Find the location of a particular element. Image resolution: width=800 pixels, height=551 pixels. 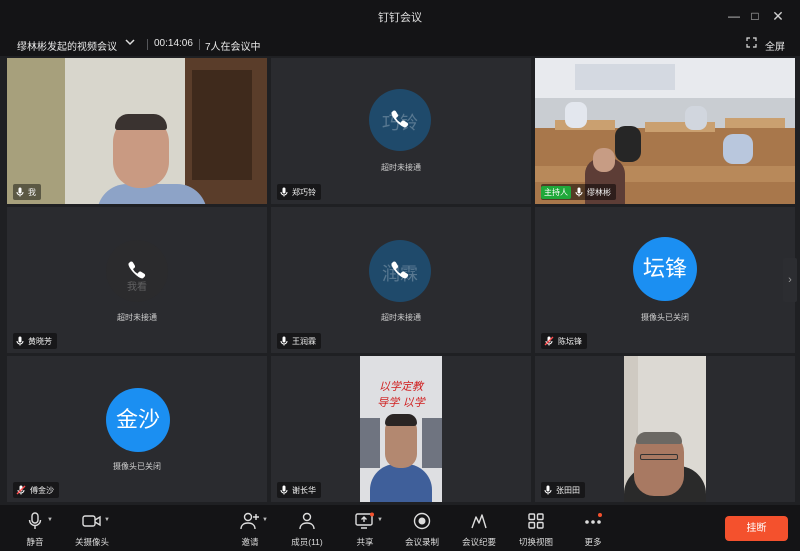

meeting-duration: 00:14:06 is located at coordinates (173, 43).